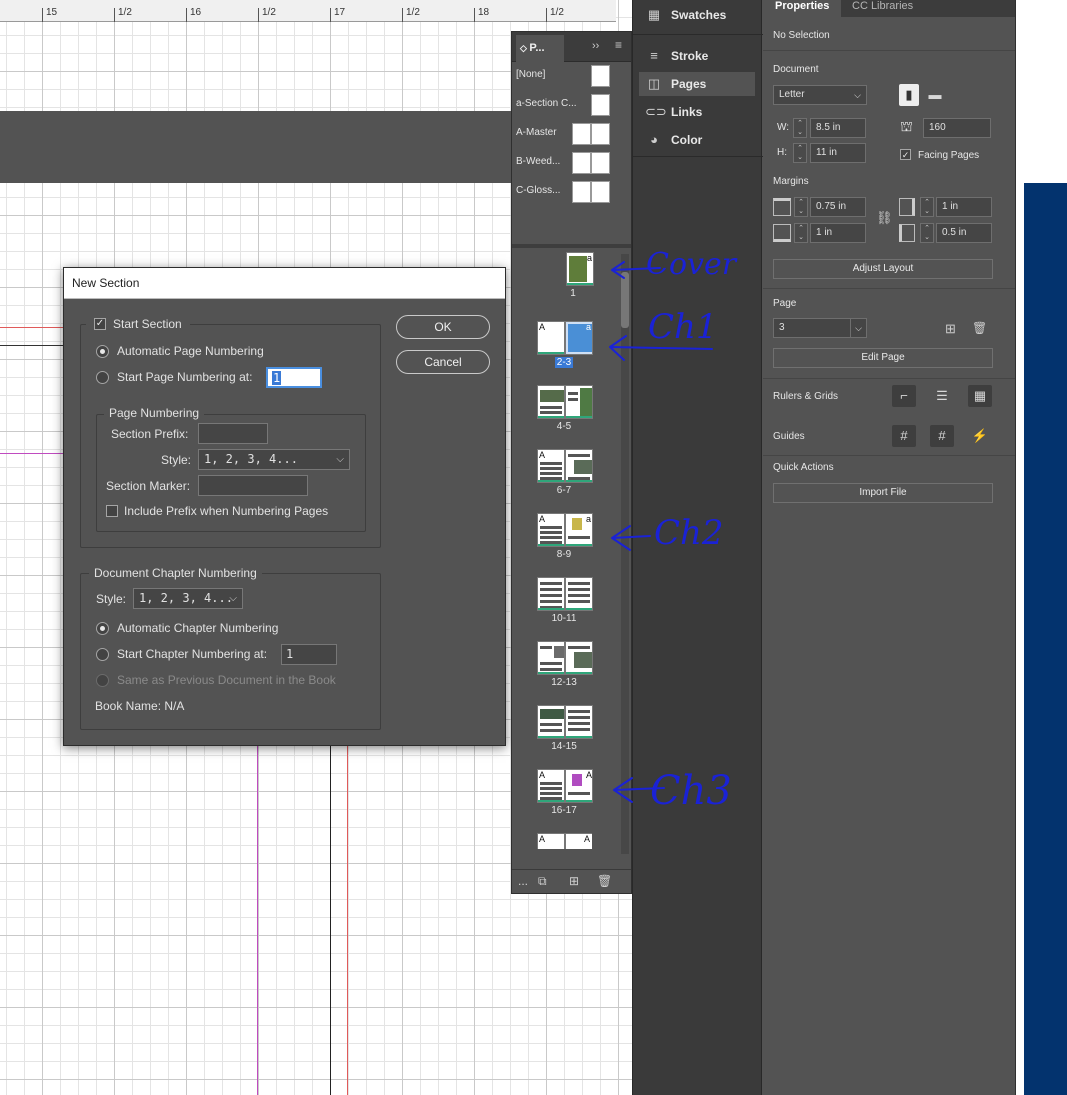 Image resolution: width=1067 pixels, height=1095 pixels. Describe the element at coordinates (102, 654) in the screenshot. I see `start-chapter-radio` at that location.